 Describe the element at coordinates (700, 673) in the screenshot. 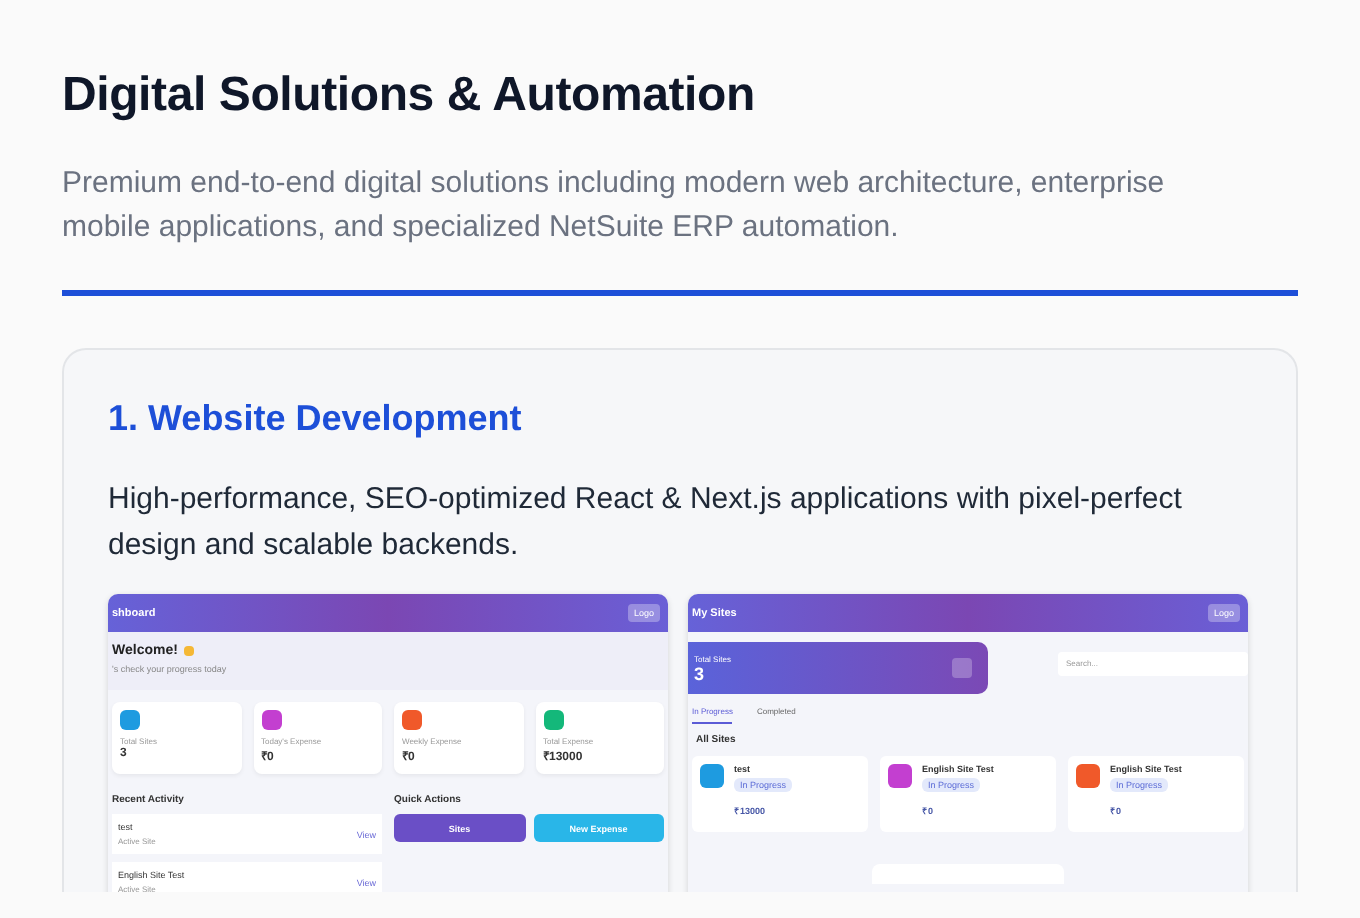

I see `total-value: 3` at that location.